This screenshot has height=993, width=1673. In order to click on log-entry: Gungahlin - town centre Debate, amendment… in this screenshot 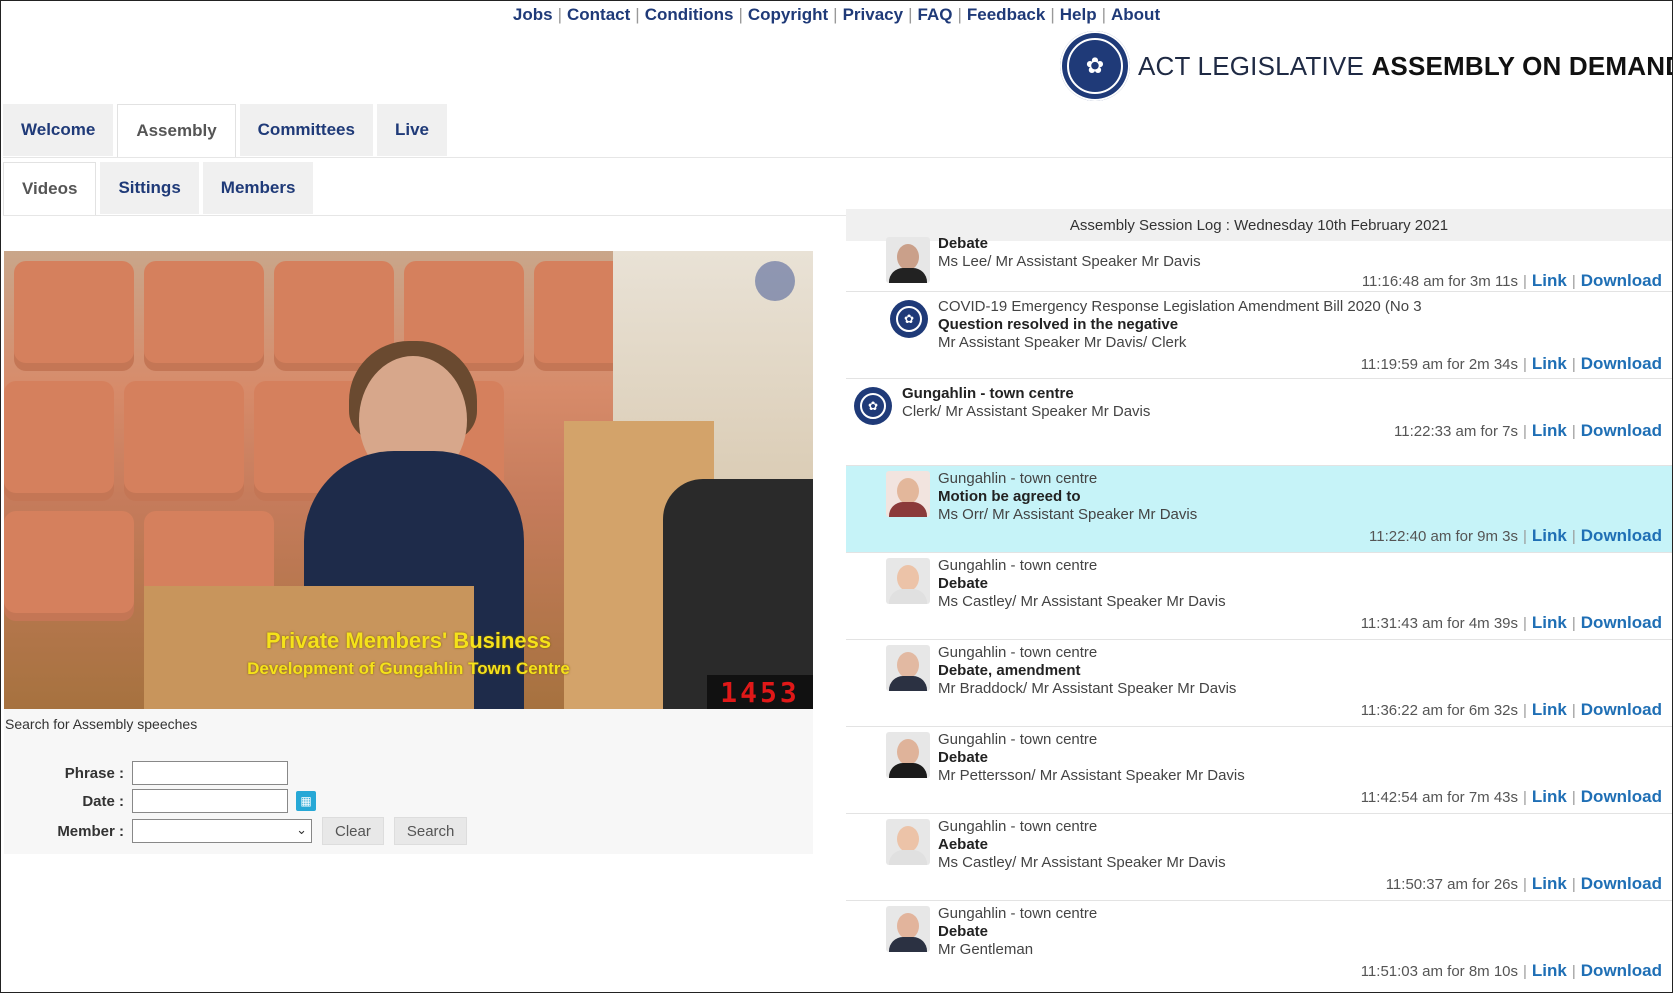, I will do `click(1259, 683)`.